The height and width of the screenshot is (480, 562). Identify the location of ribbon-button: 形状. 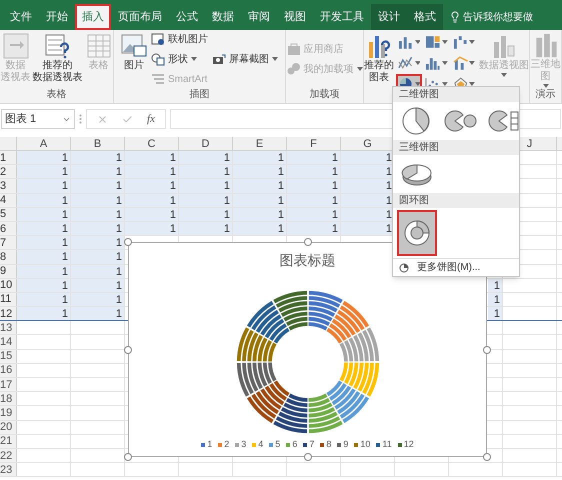
(179, 59).